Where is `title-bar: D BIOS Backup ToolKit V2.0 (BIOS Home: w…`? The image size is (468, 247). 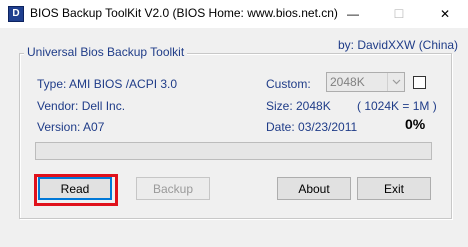 title-bar: D BIOS Backup ToolKit V2.0 (BIOS Home: w… is located at coordinates (234, 14).